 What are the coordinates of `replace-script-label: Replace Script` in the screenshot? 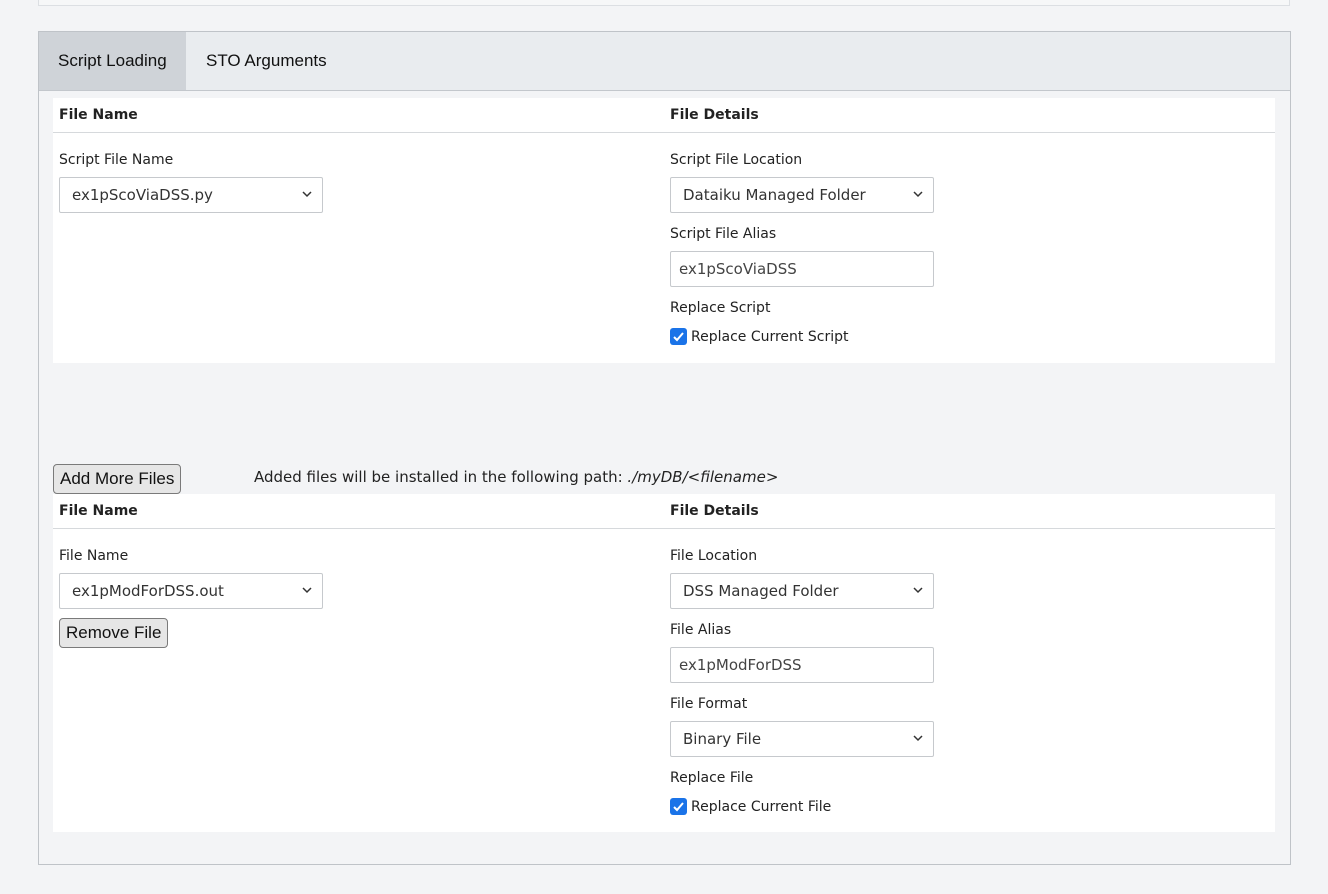 It's located at (720, 308).